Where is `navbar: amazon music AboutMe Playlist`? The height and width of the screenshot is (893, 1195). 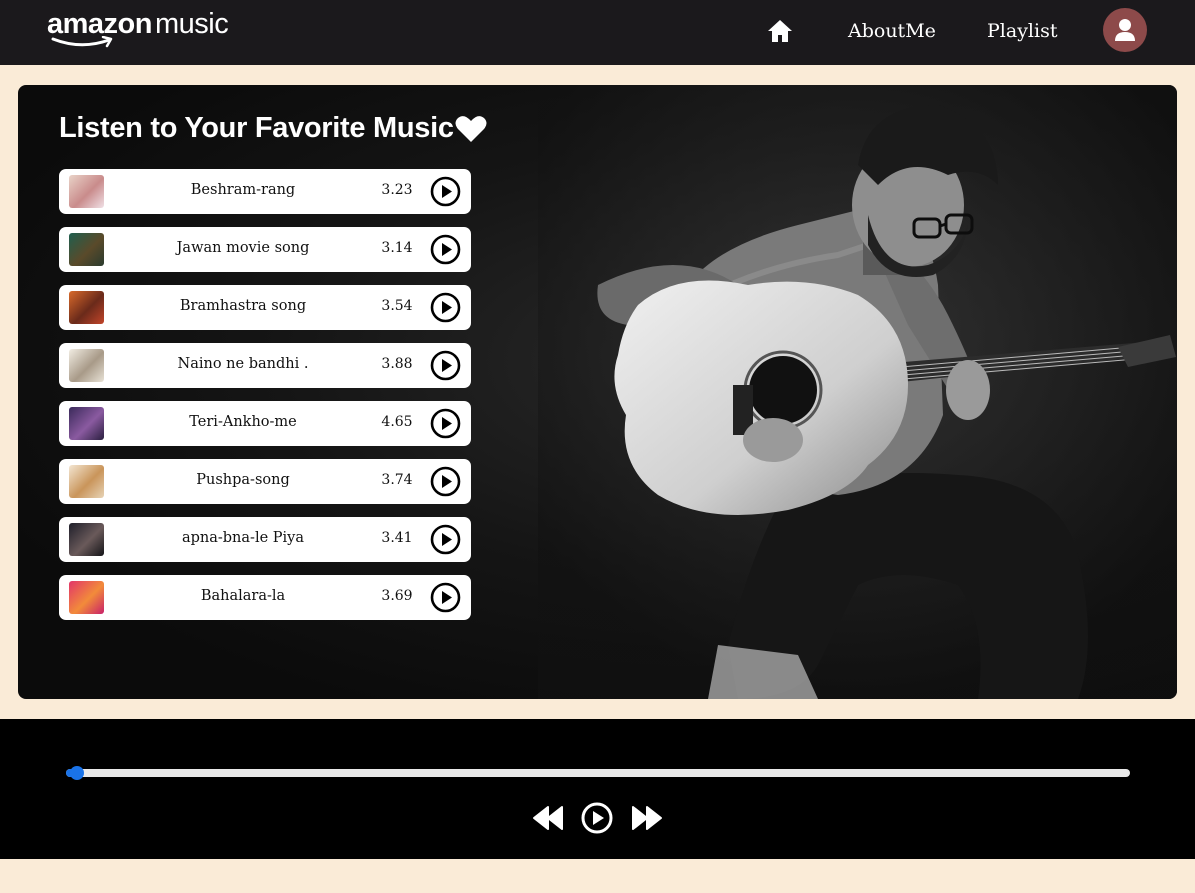 navbar: amazon music AboutMe Playlist is located at coordinates (597, 32).